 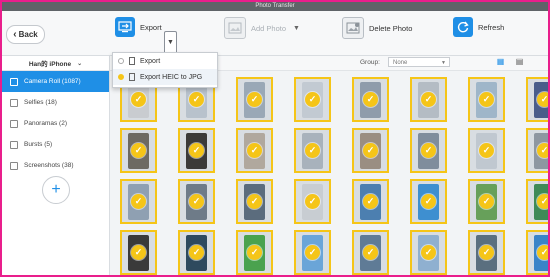 I want to click on panorama-icon, so click(x=14, y=123).